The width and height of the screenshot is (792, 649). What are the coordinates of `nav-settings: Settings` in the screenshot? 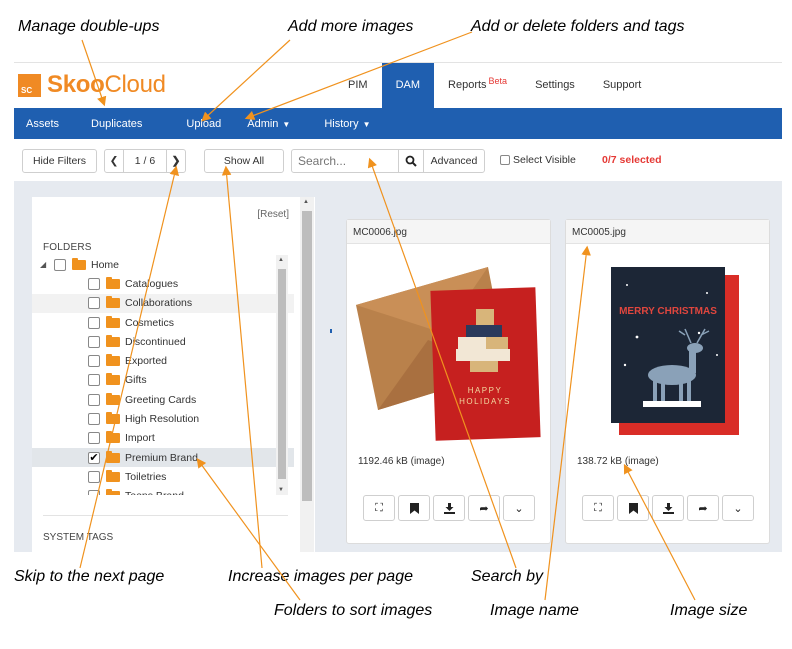 It's located at (555, 85).